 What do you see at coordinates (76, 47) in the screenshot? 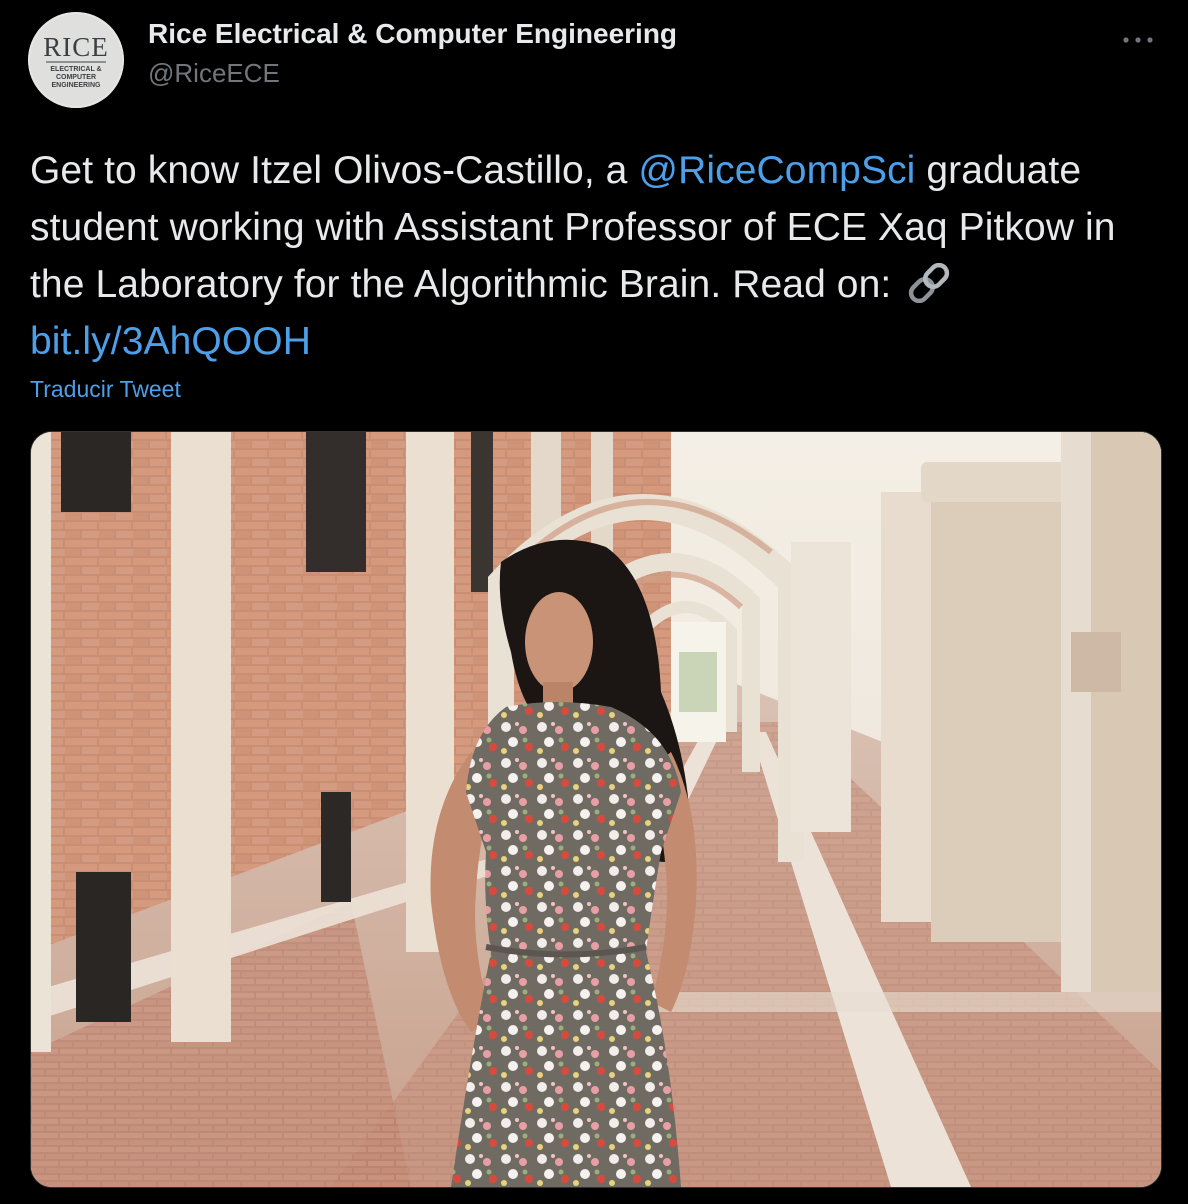
I see `logo-word: RICE` at bounding box center [76, 47].